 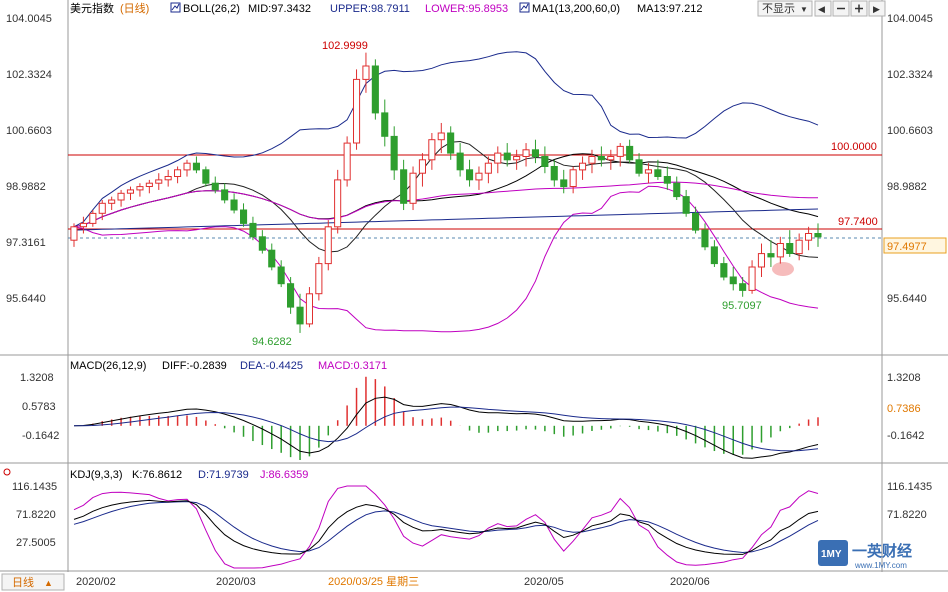 I want to click on price-tick-left-5: 97.3161, so click(x=26, y=243).